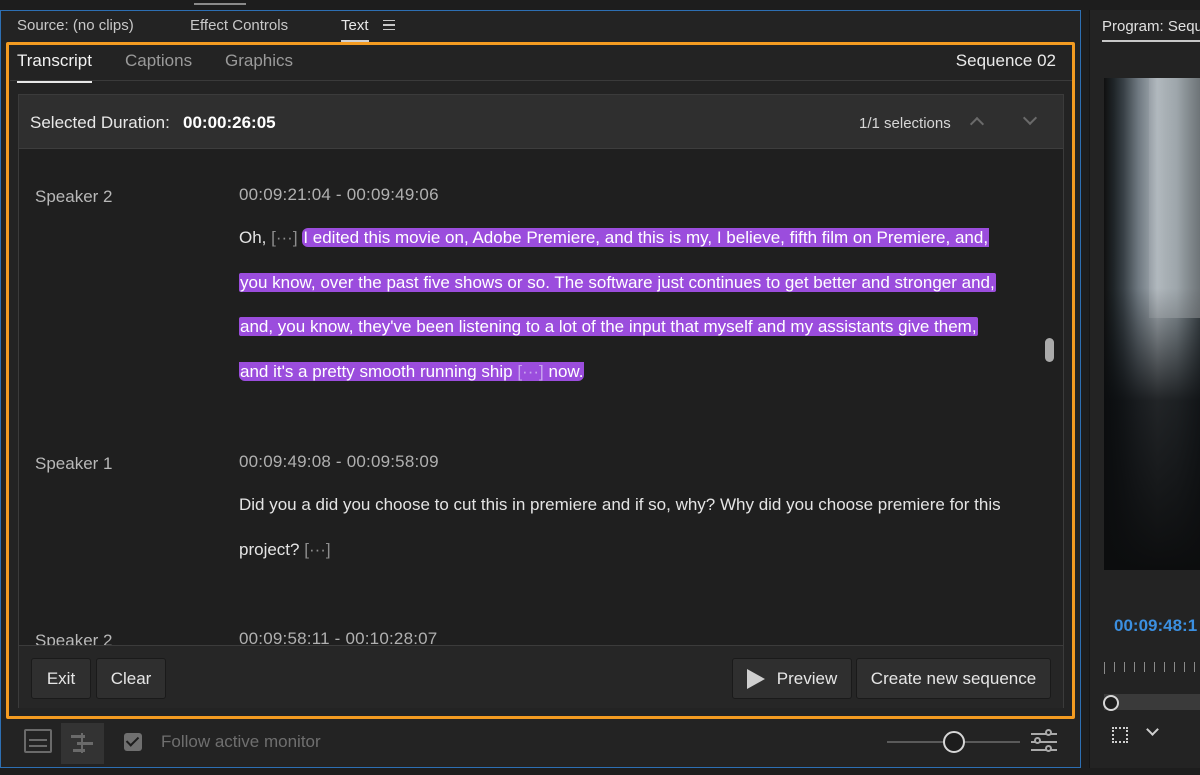 The width and height of the screenshot is (1200, 775). I want to click on program-monitor: Program: Seque 00:09:48:1, so click(1144, 389).